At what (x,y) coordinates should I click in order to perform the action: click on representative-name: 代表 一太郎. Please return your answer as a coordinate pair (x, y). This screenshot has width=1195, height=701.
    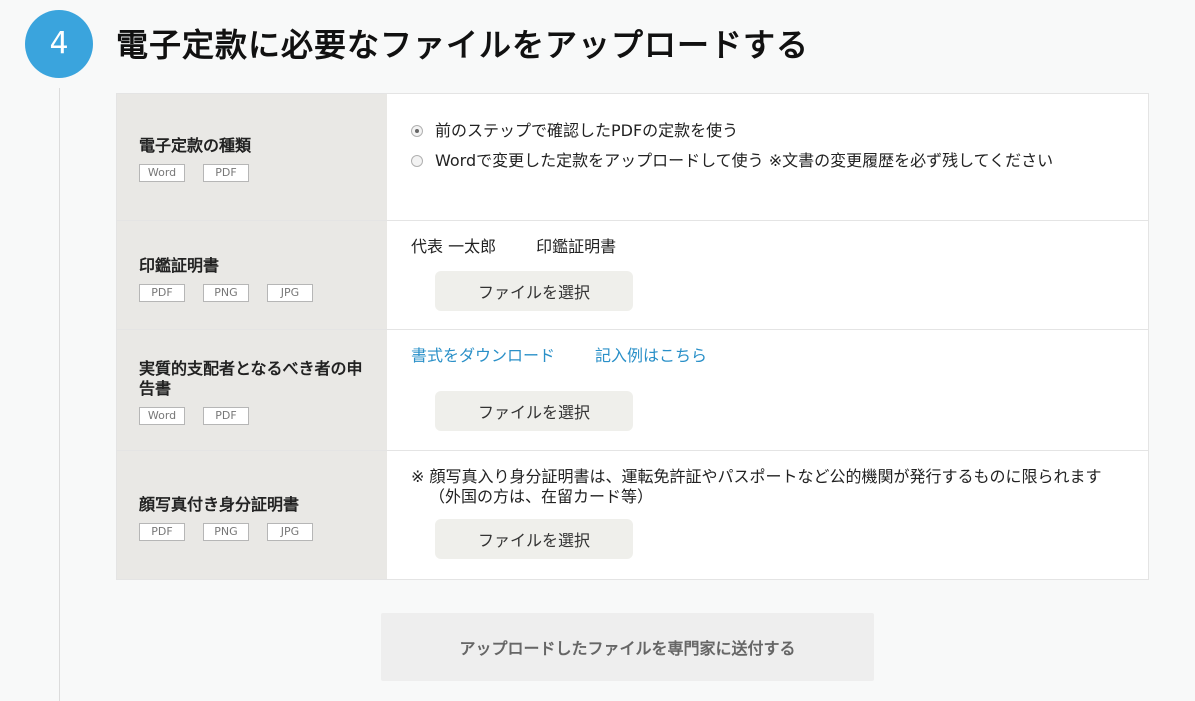
    Looking at the image, I should click on (454, 246).